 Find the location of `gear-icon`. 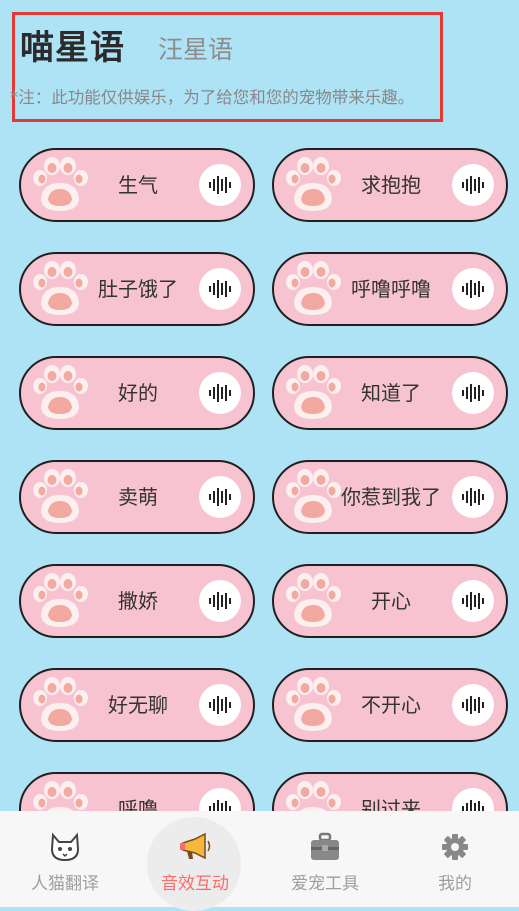

gear-icon is located at coordinates (455, 847).